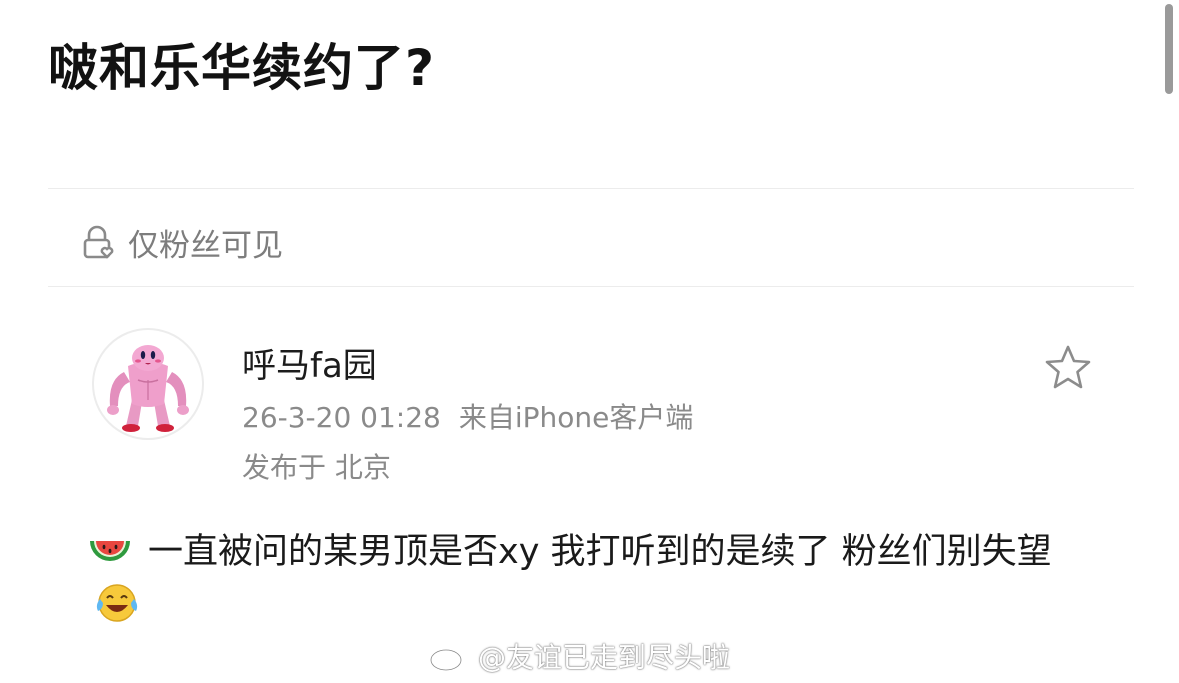 This screenshot has width=1179, height=683. What do you see at coordinates (1169, 49) in the screenshot?
I see `scrollbar` at bounding box center [1169, 49].